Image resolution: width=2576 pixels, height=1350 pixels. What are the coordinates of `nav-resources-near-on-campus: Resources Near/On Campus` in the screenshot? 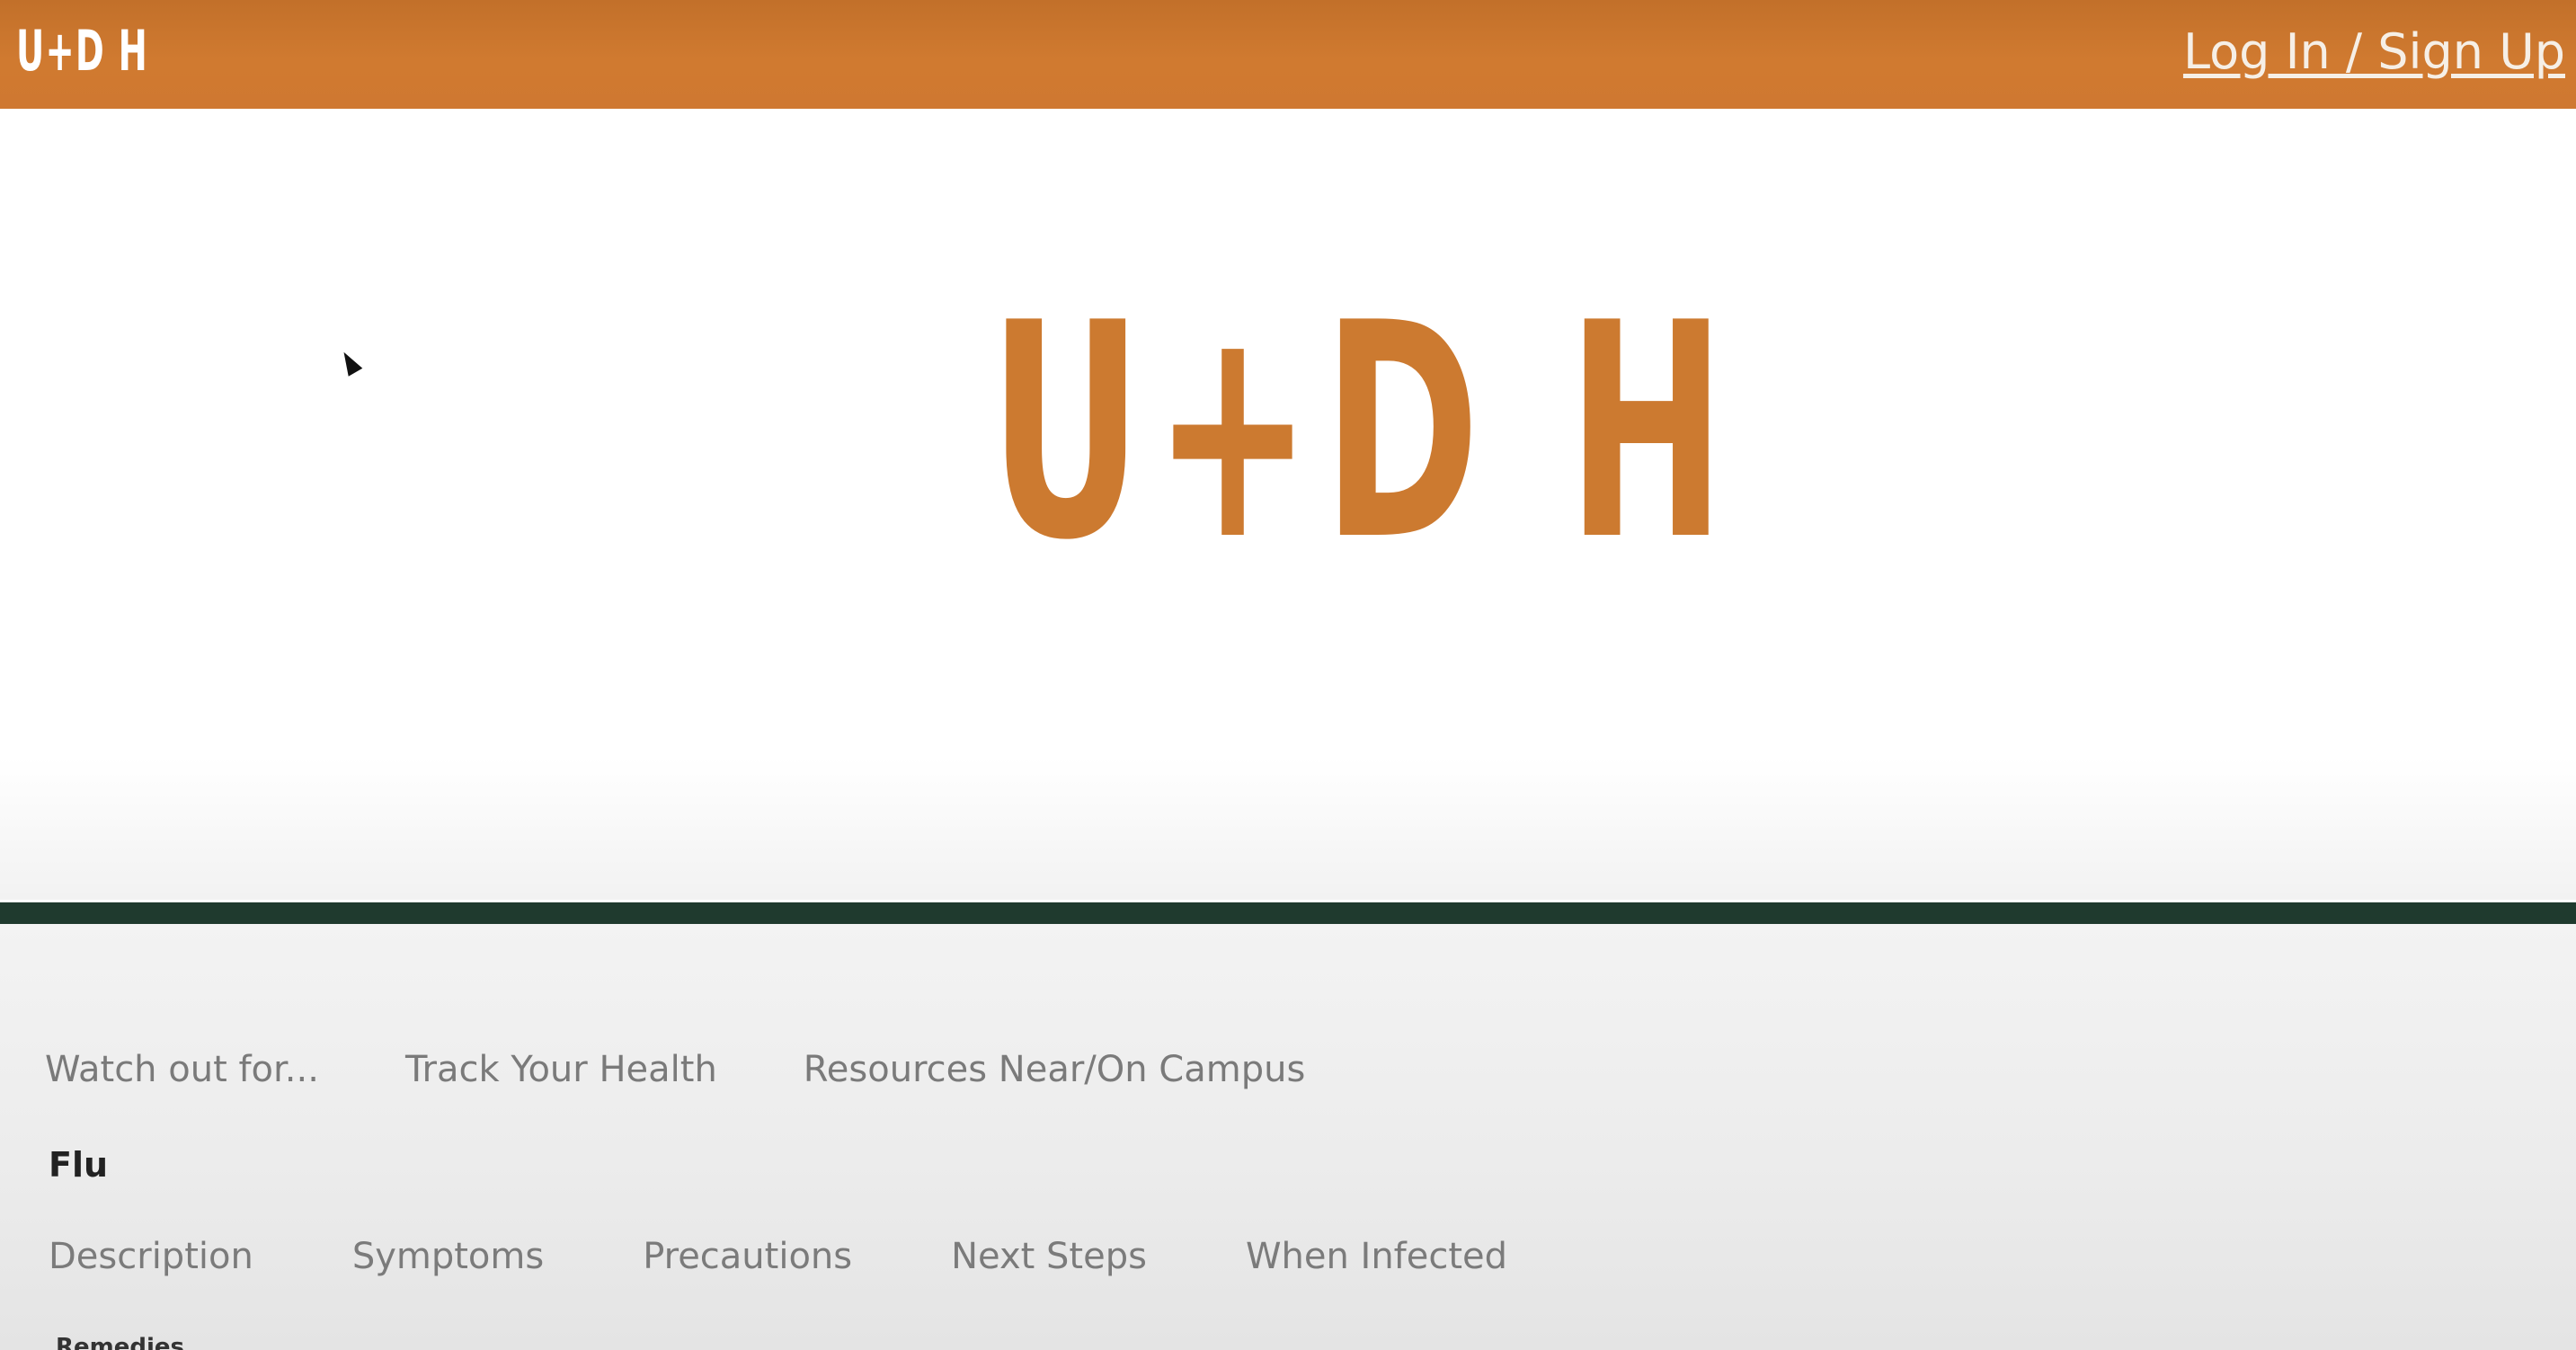 It's located at (1055, 1069).